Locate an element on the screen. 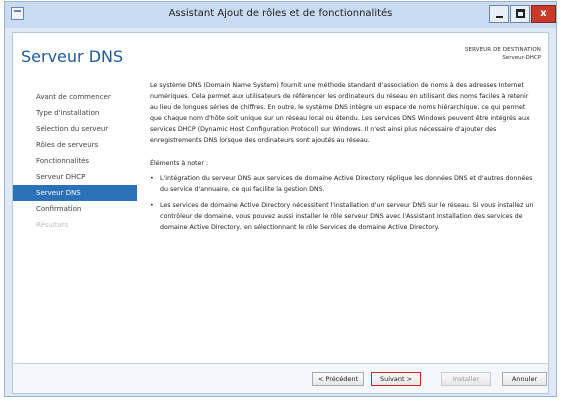  nav-item-serveur-dns: Serveur DNS is located at coordinates (75, 193).